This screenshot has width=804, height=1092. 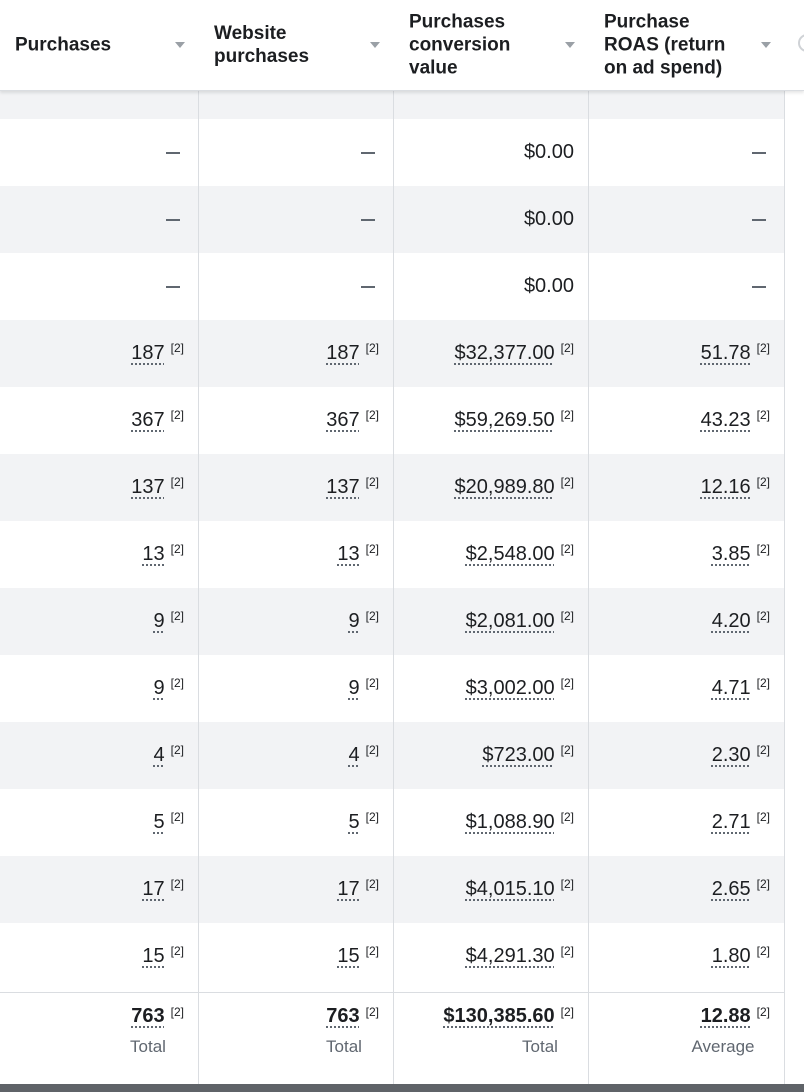 I want to click on cell-roas: 4.71 [2], so click(x=686, y=688).